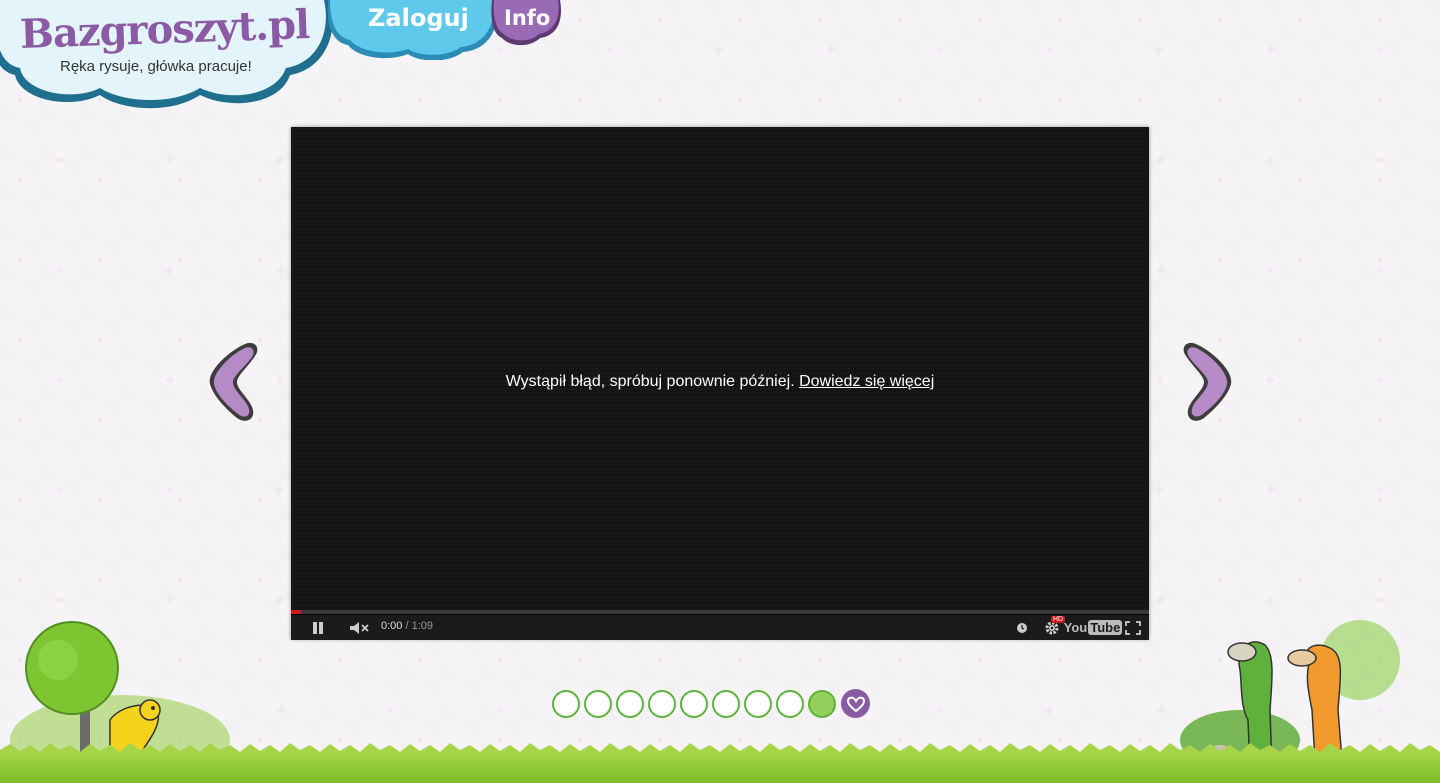 The width and height of the screenshot is (1440, 783). I want to click on clock-icon, so click(1022, 627).